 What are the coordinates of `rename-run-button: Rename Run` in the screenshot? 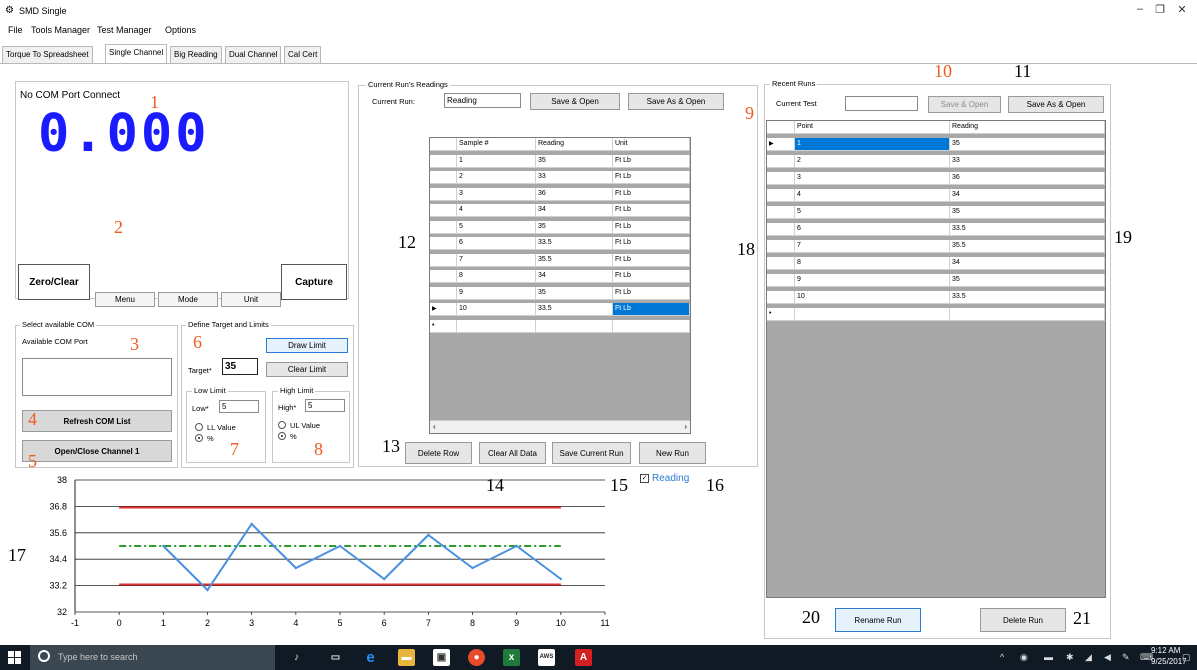 It's located at (878, 620).